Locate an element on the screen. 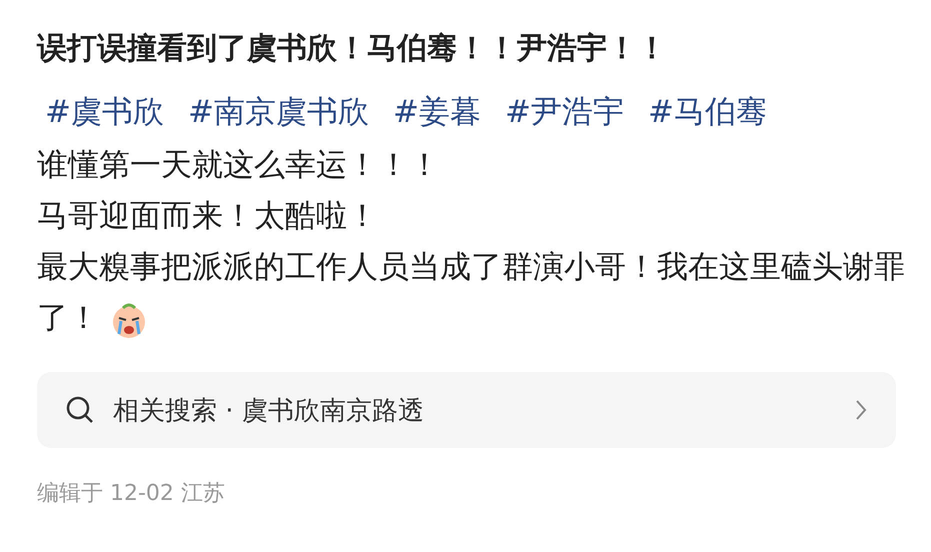  hashtag-link: #姜暮 is located at coordinates (436, 112).